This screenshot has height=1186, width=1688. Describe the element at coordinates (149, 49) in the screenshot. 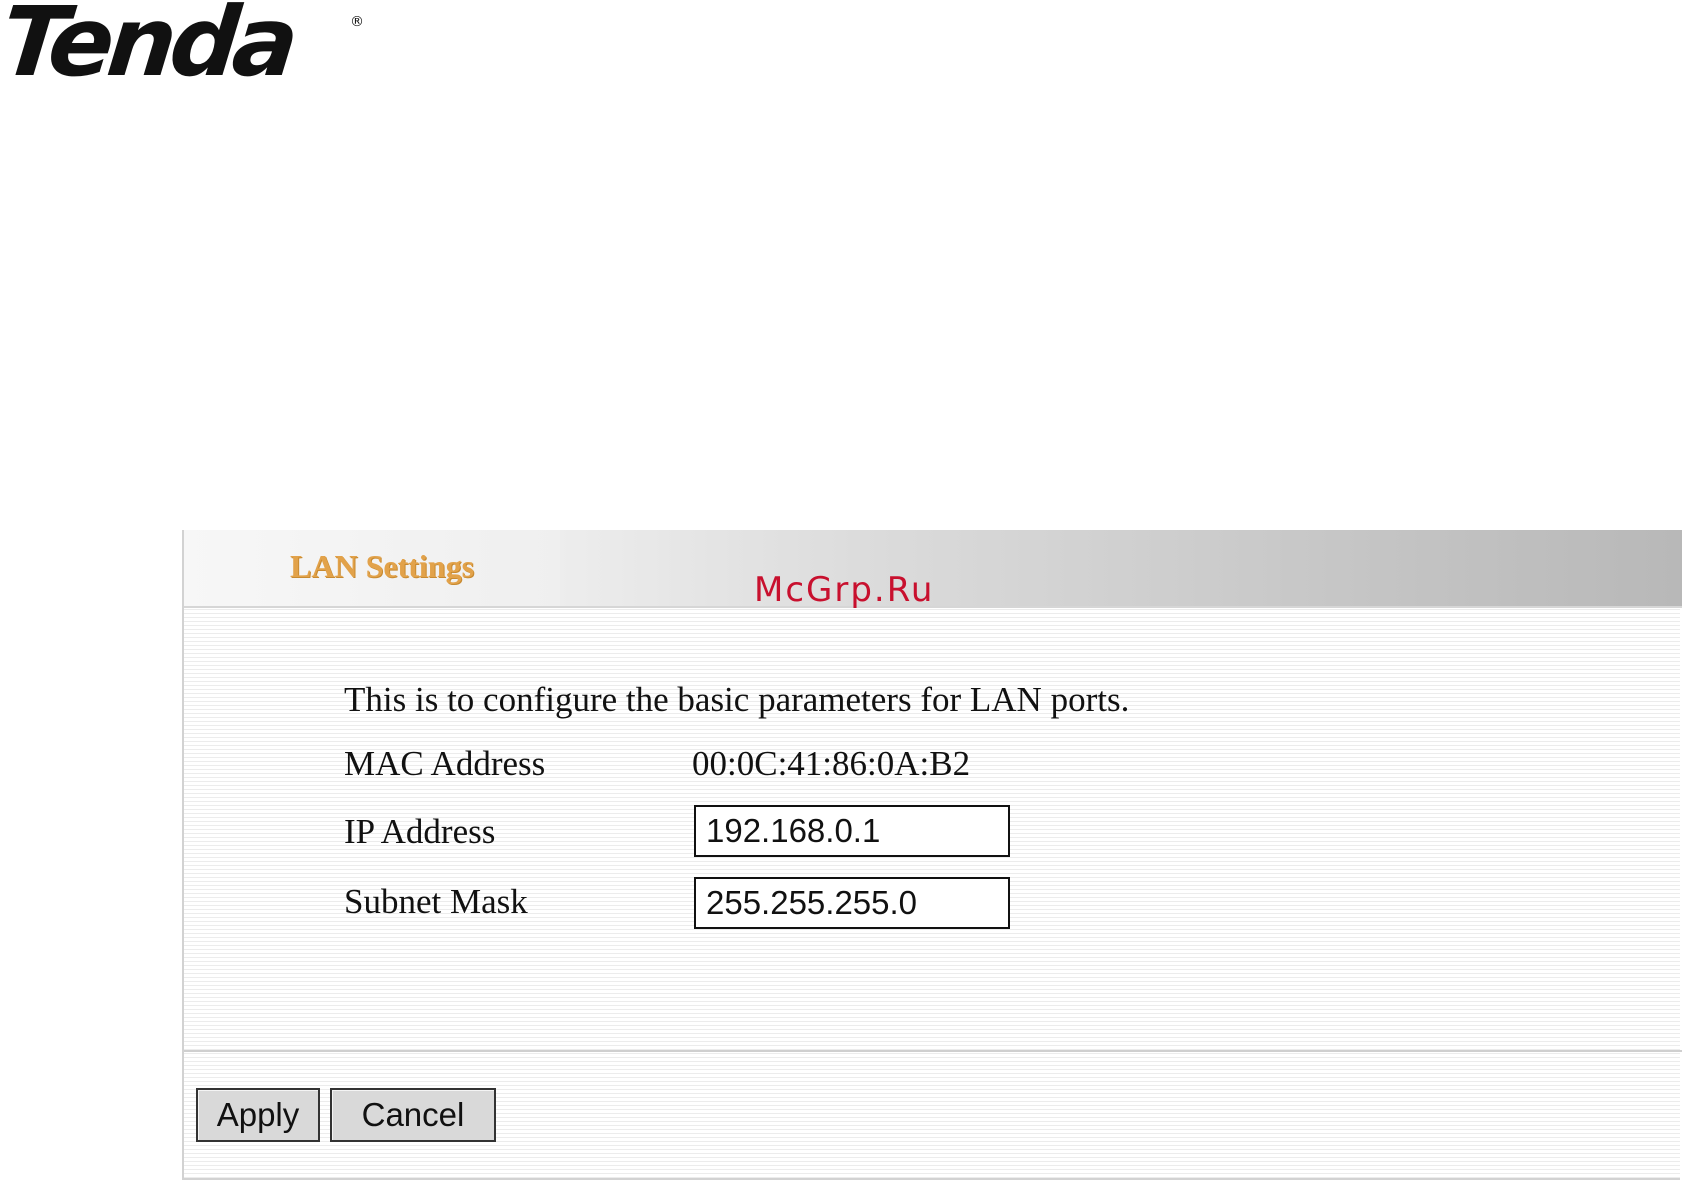

I see `tenda-logo: Tenda` at that location.